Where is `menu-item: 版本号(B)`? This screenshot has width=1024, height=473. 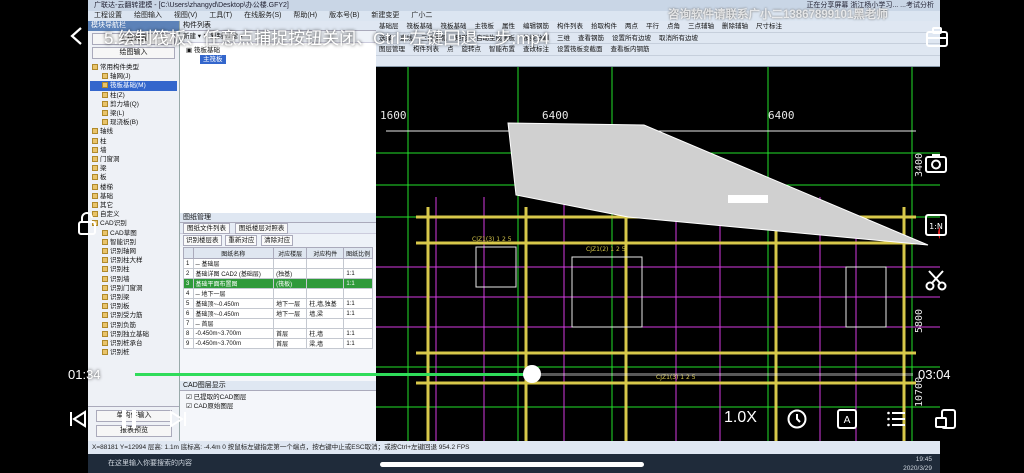 menu-item: 版本号(B) is located at coordinates (344, 15).